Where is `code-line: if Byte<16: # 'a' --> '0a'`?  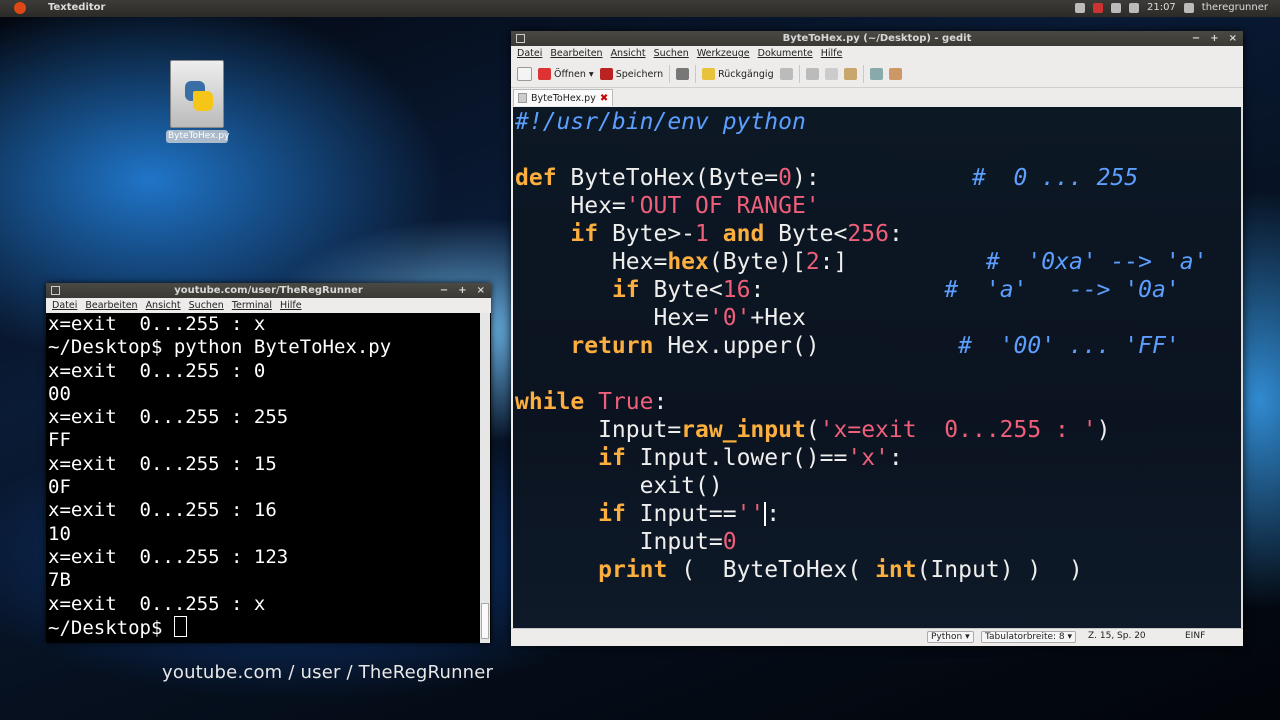
code-line: if Byte<16: # 'a' --> '0a' is located at coordinates (895, 290).